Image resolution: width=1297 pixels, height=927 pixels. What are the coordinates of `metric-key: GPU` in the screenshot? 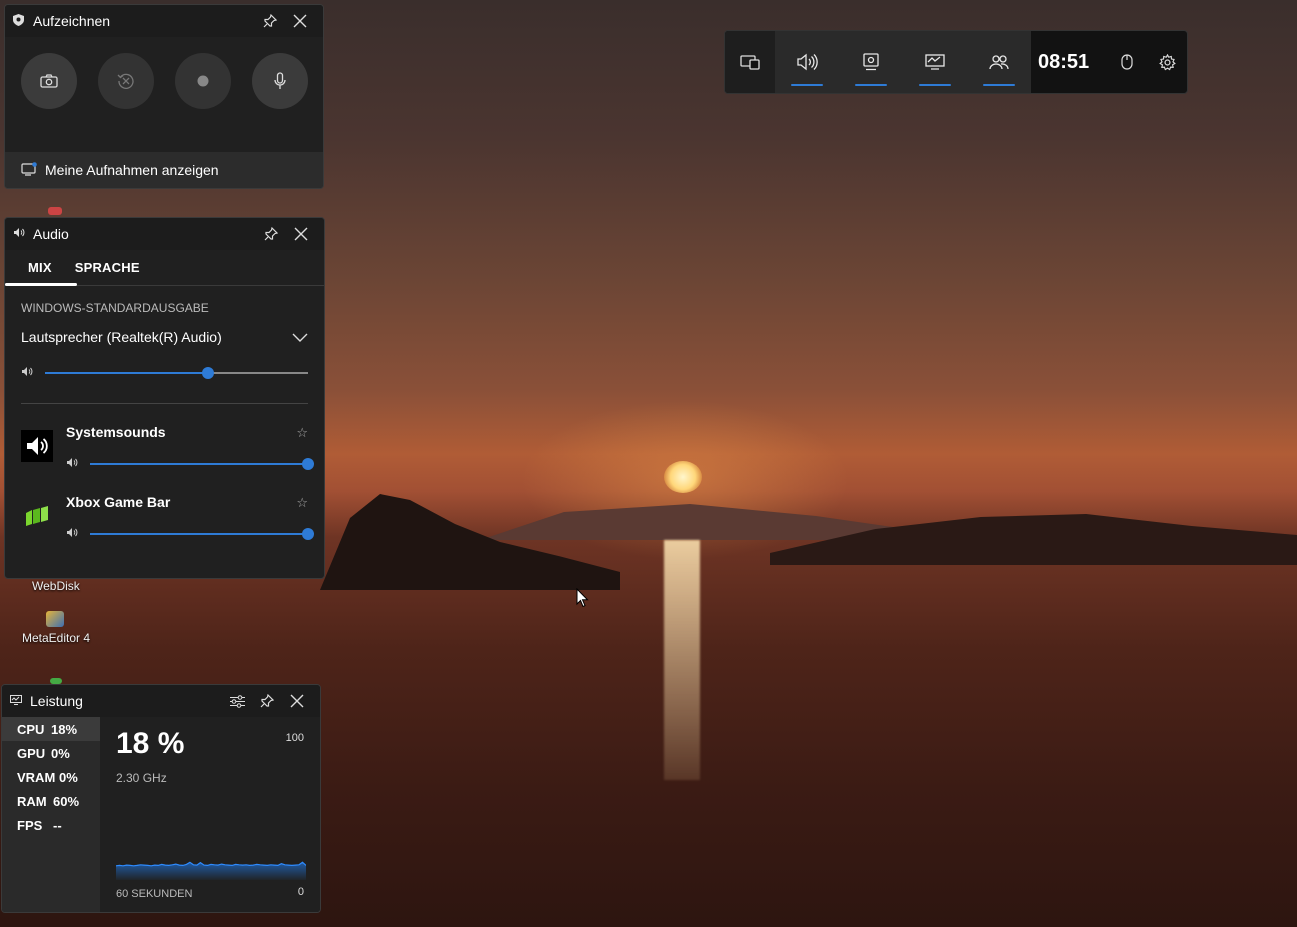 It's located at (31, 753).